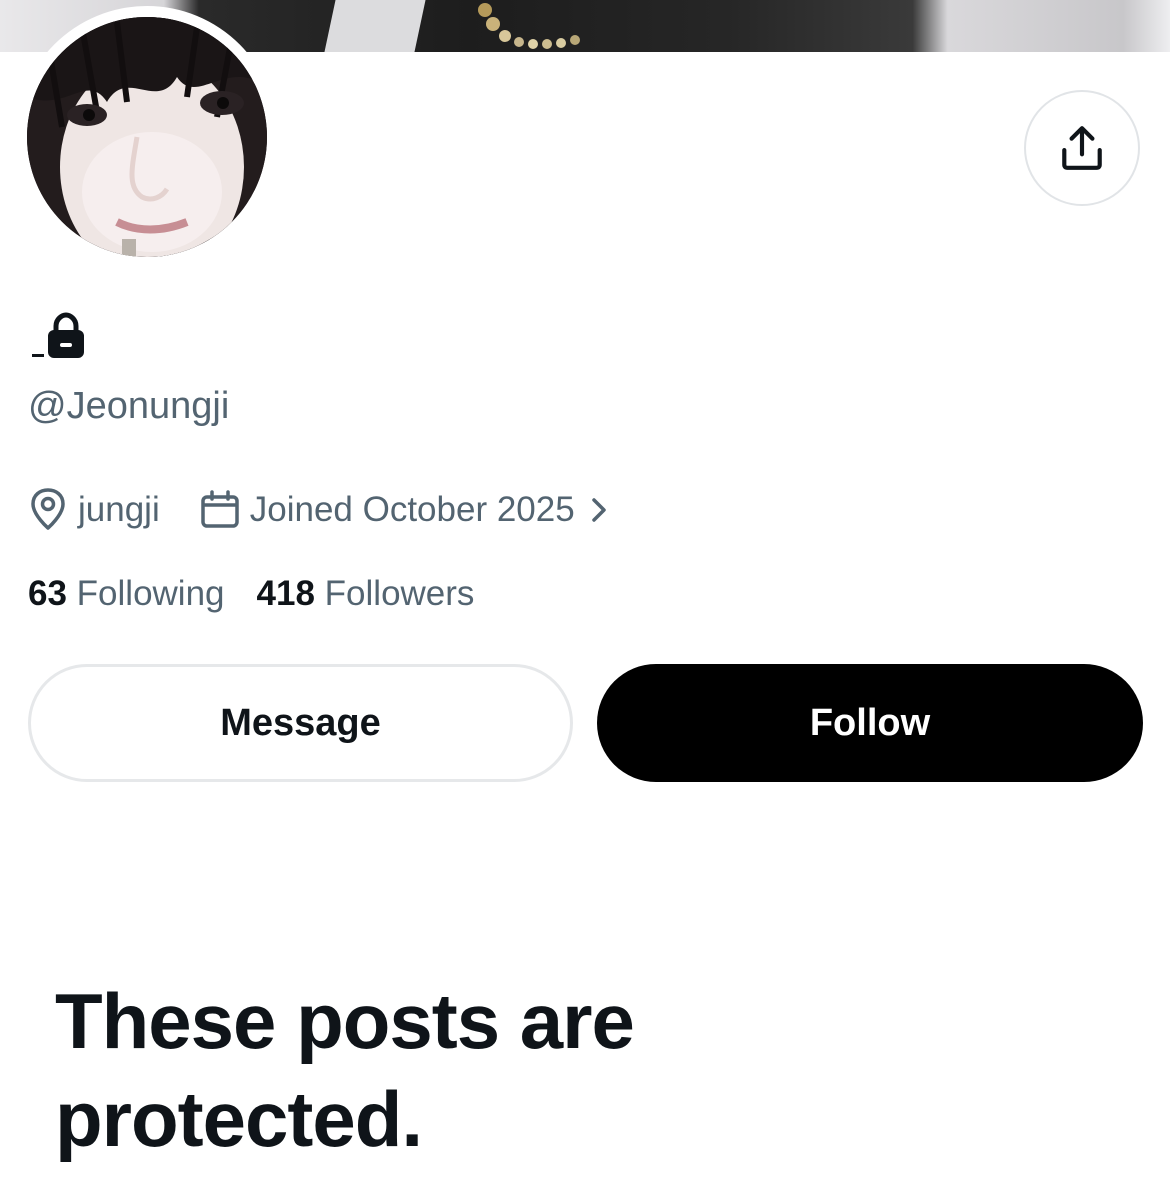 Image resolution: width=1170 pixels, height=1184 pixels. I want to click on banner-paper-shape, so click(375, 26).